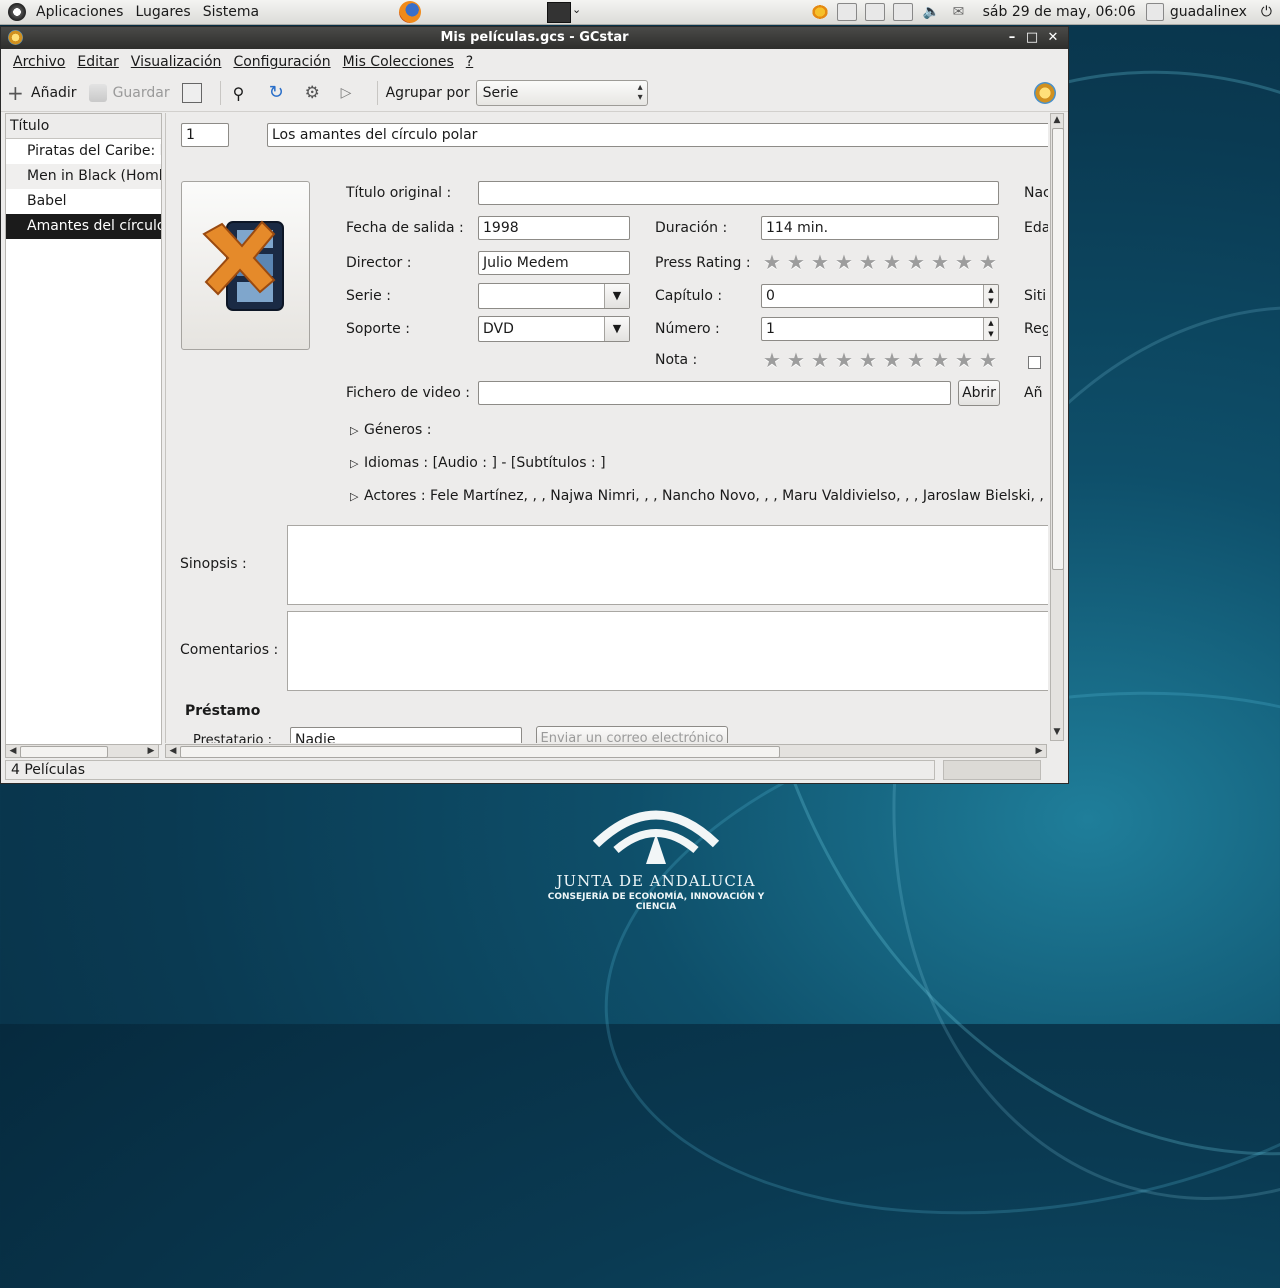 The image size is (1280, 1288). What do you see at coordinates (64, 752) in the screenshot?
I see `list-hscroll-thumb` at bounding box center [64, 752].